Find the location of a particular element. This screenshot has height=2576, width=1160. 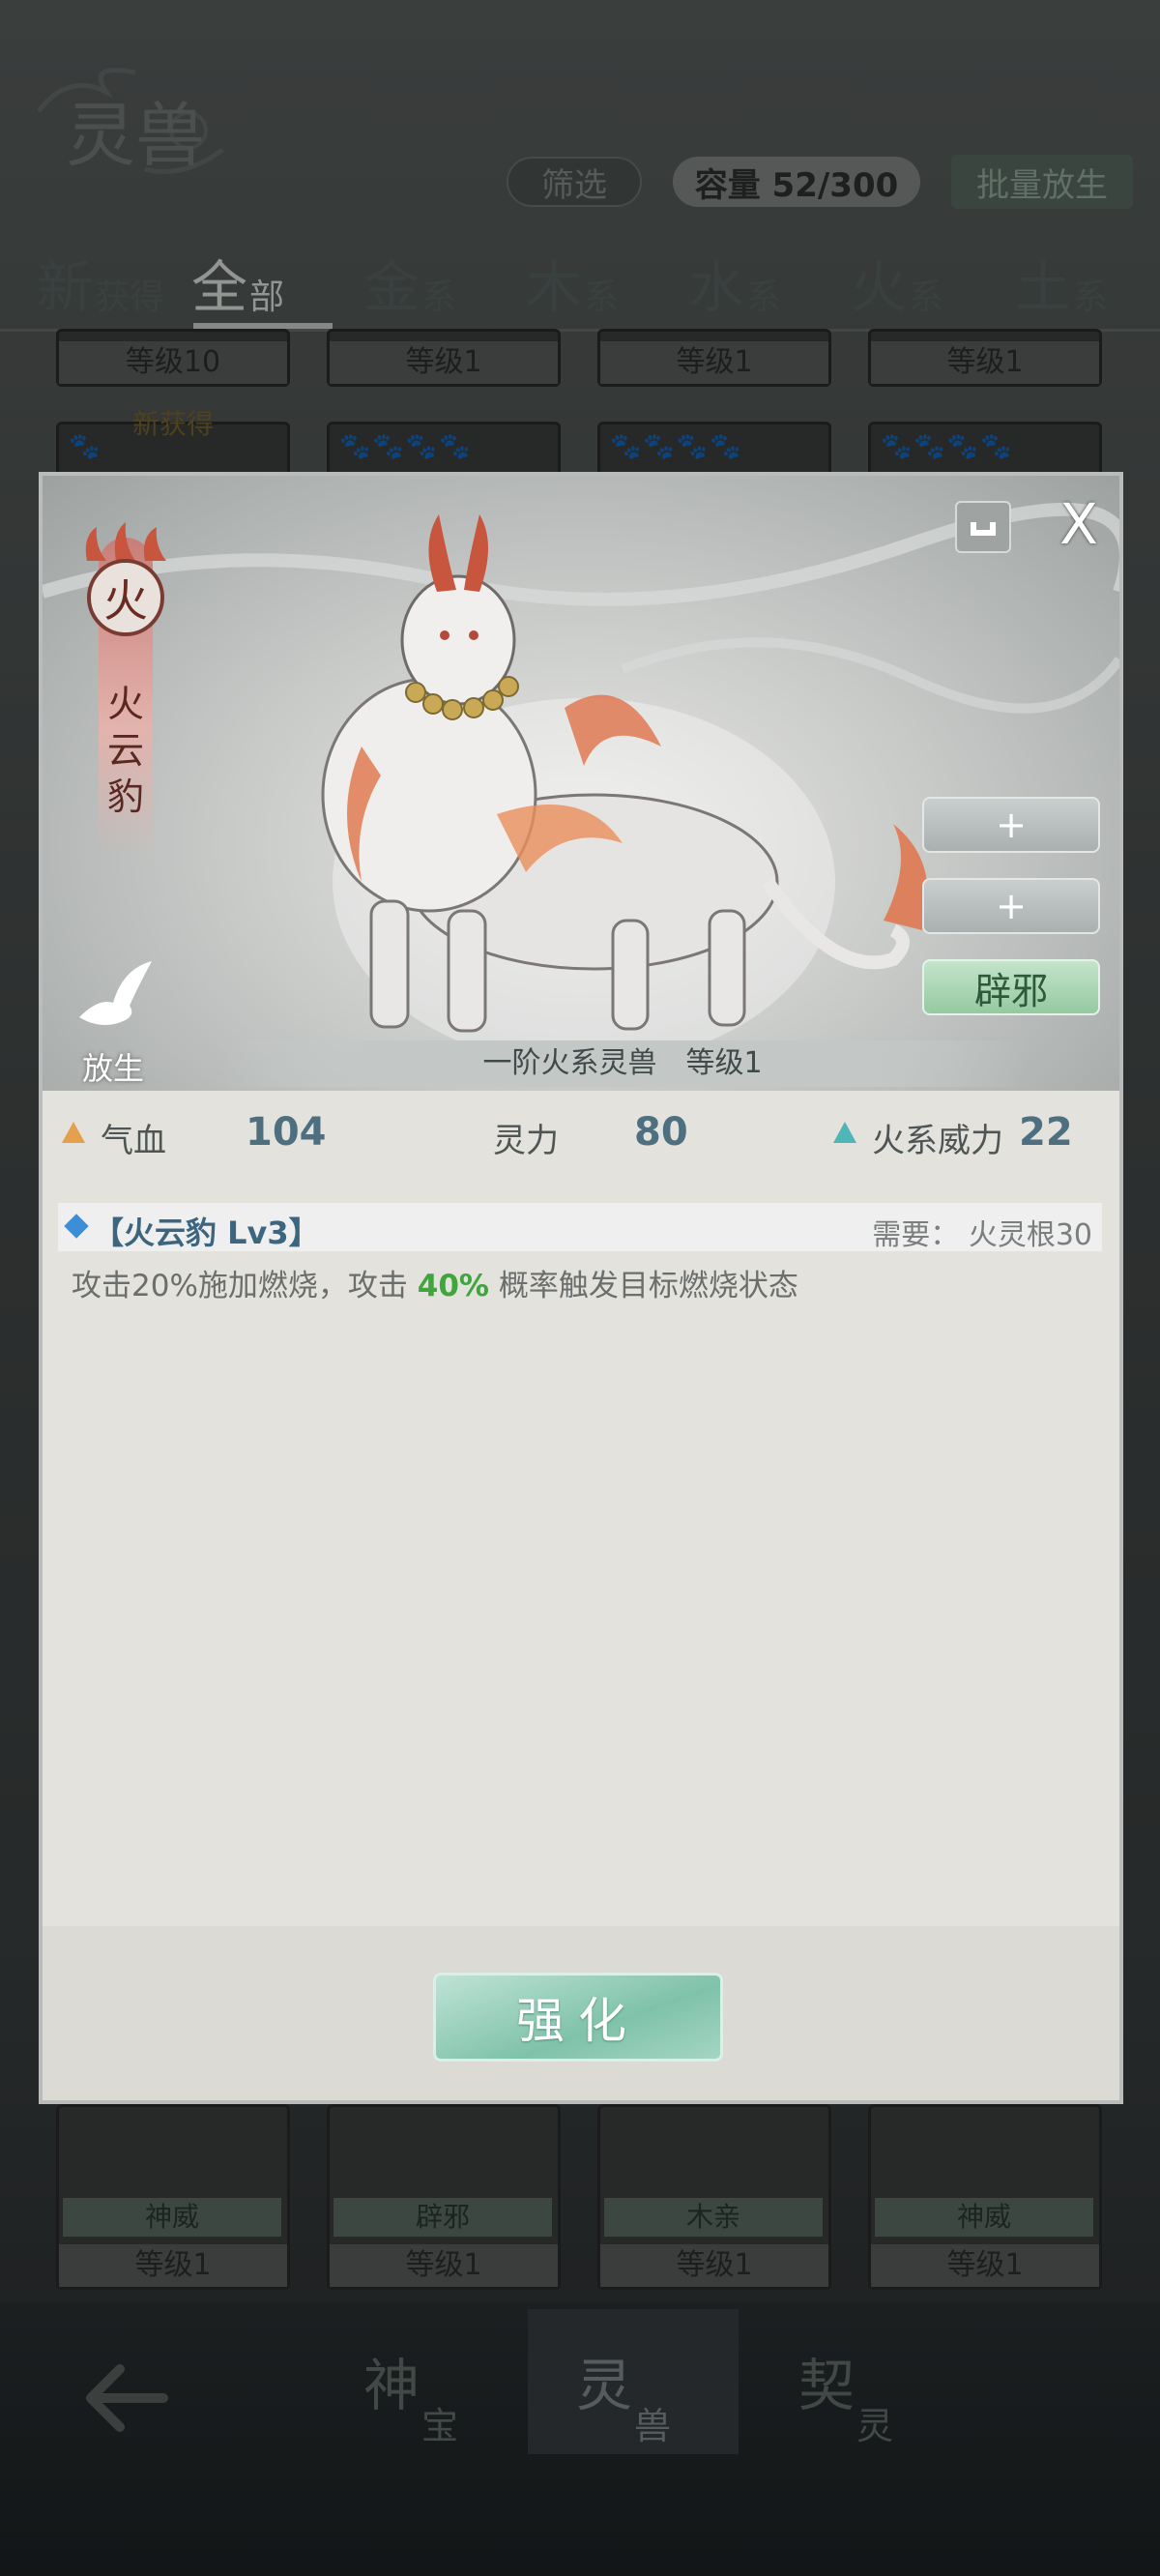

fire-power-label: 火系威力 is located at coordinates (938, 1141).